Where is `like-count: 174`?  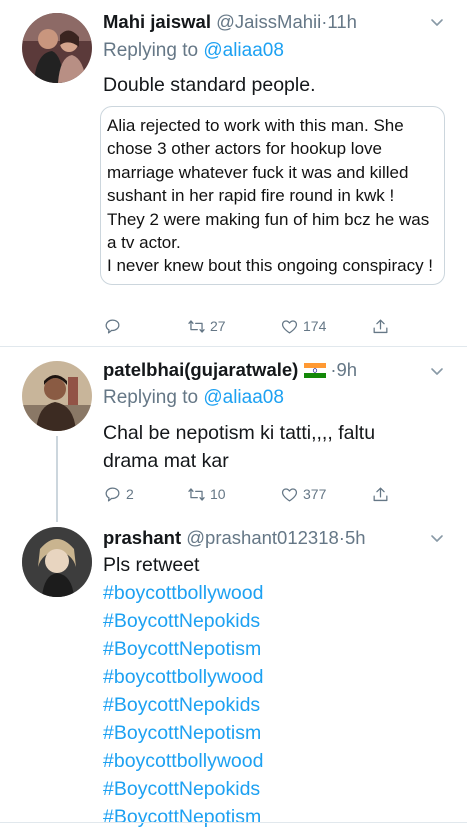 like-count: 174 is located at coordinates (315, 326).